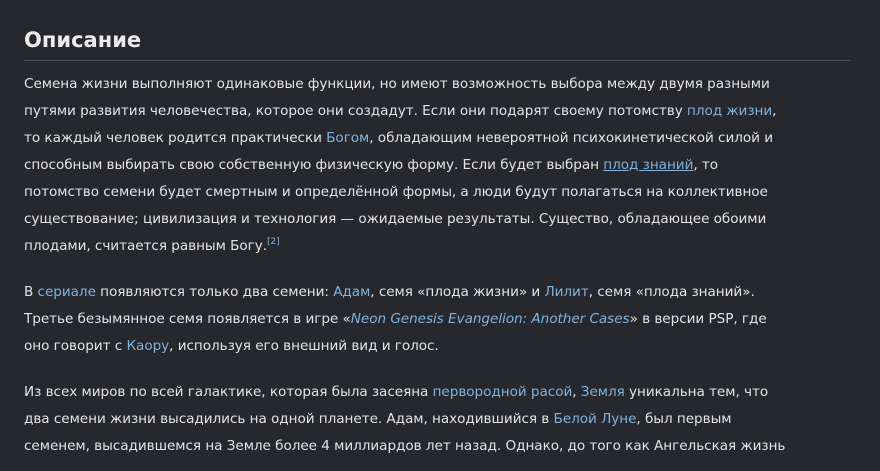 This screenshot has width=880, height=471. Describe the element at coordinates (67, 292) in the screenshot. I see `link-series: сериале` at that location.